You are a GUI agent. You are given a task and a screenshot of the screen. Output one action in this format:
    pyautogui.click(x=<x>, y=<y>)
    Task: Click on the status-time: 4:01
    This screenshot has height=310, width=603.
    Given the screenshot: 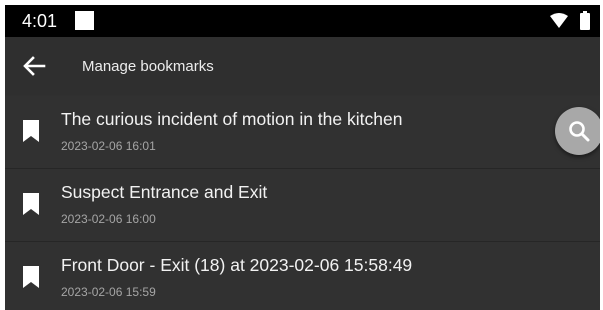 What is the action you would take?
    pyautogui.click(x=40, y=21)
    